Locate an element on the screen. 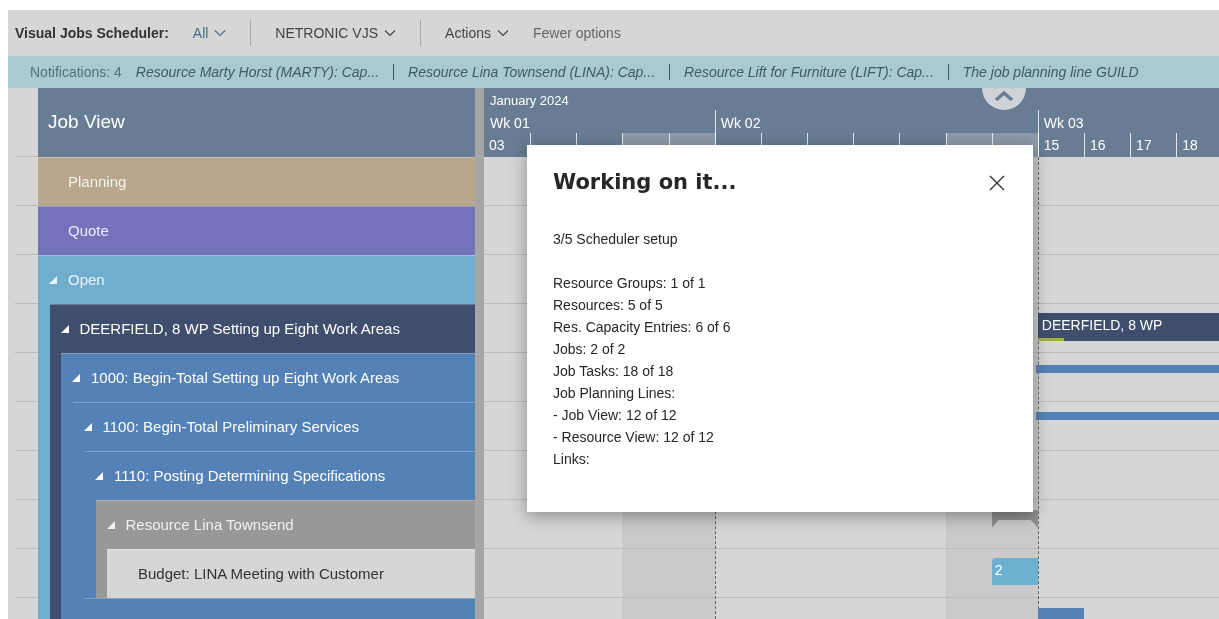 The image size is (1219, 619). dialog-step: 3/5 Scheduler setup is located at coordinates (780, 239).